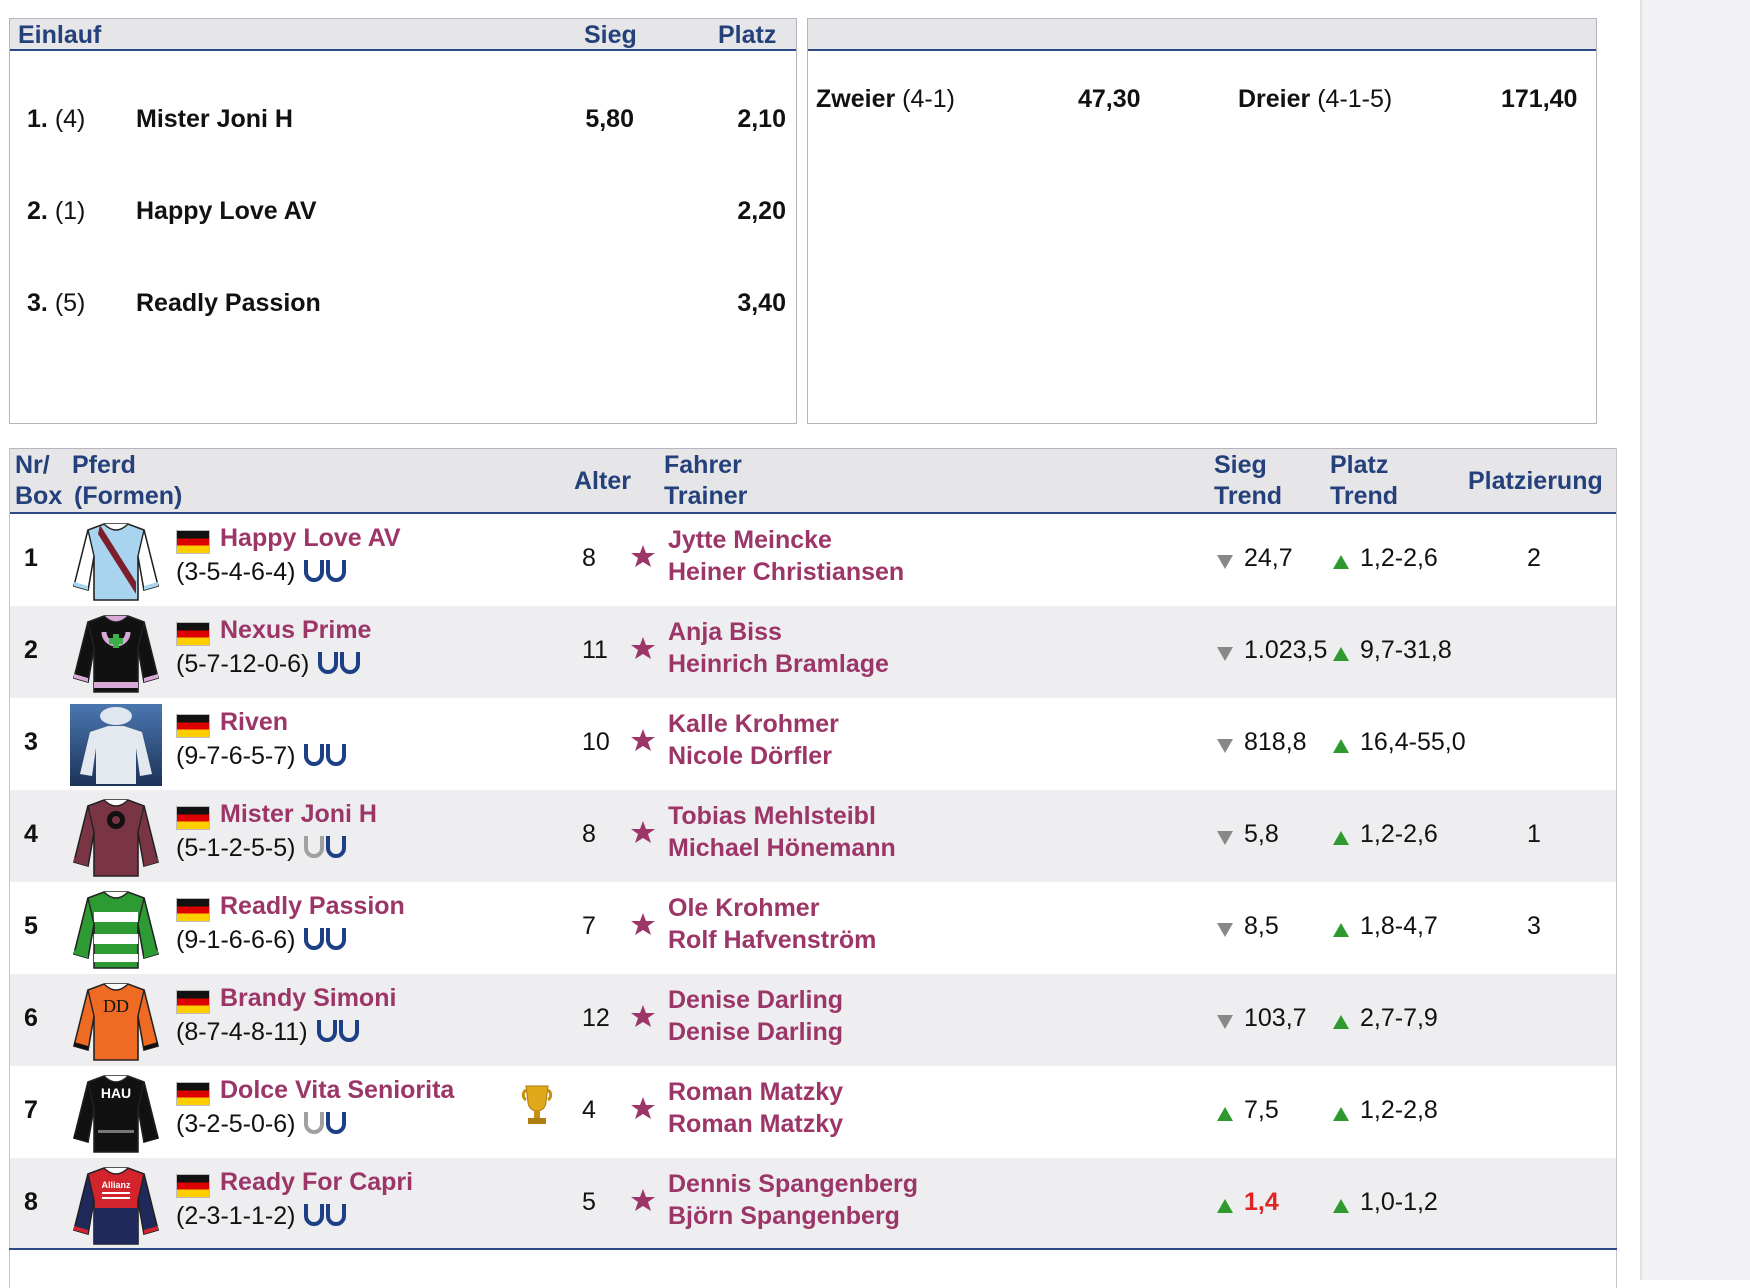 The height and width of the screenshot is (1288, 1750). Describe the element at coordinates (1413, 742) in the screenshot. I see `platz-odds: 16,4-55,0` at that location.